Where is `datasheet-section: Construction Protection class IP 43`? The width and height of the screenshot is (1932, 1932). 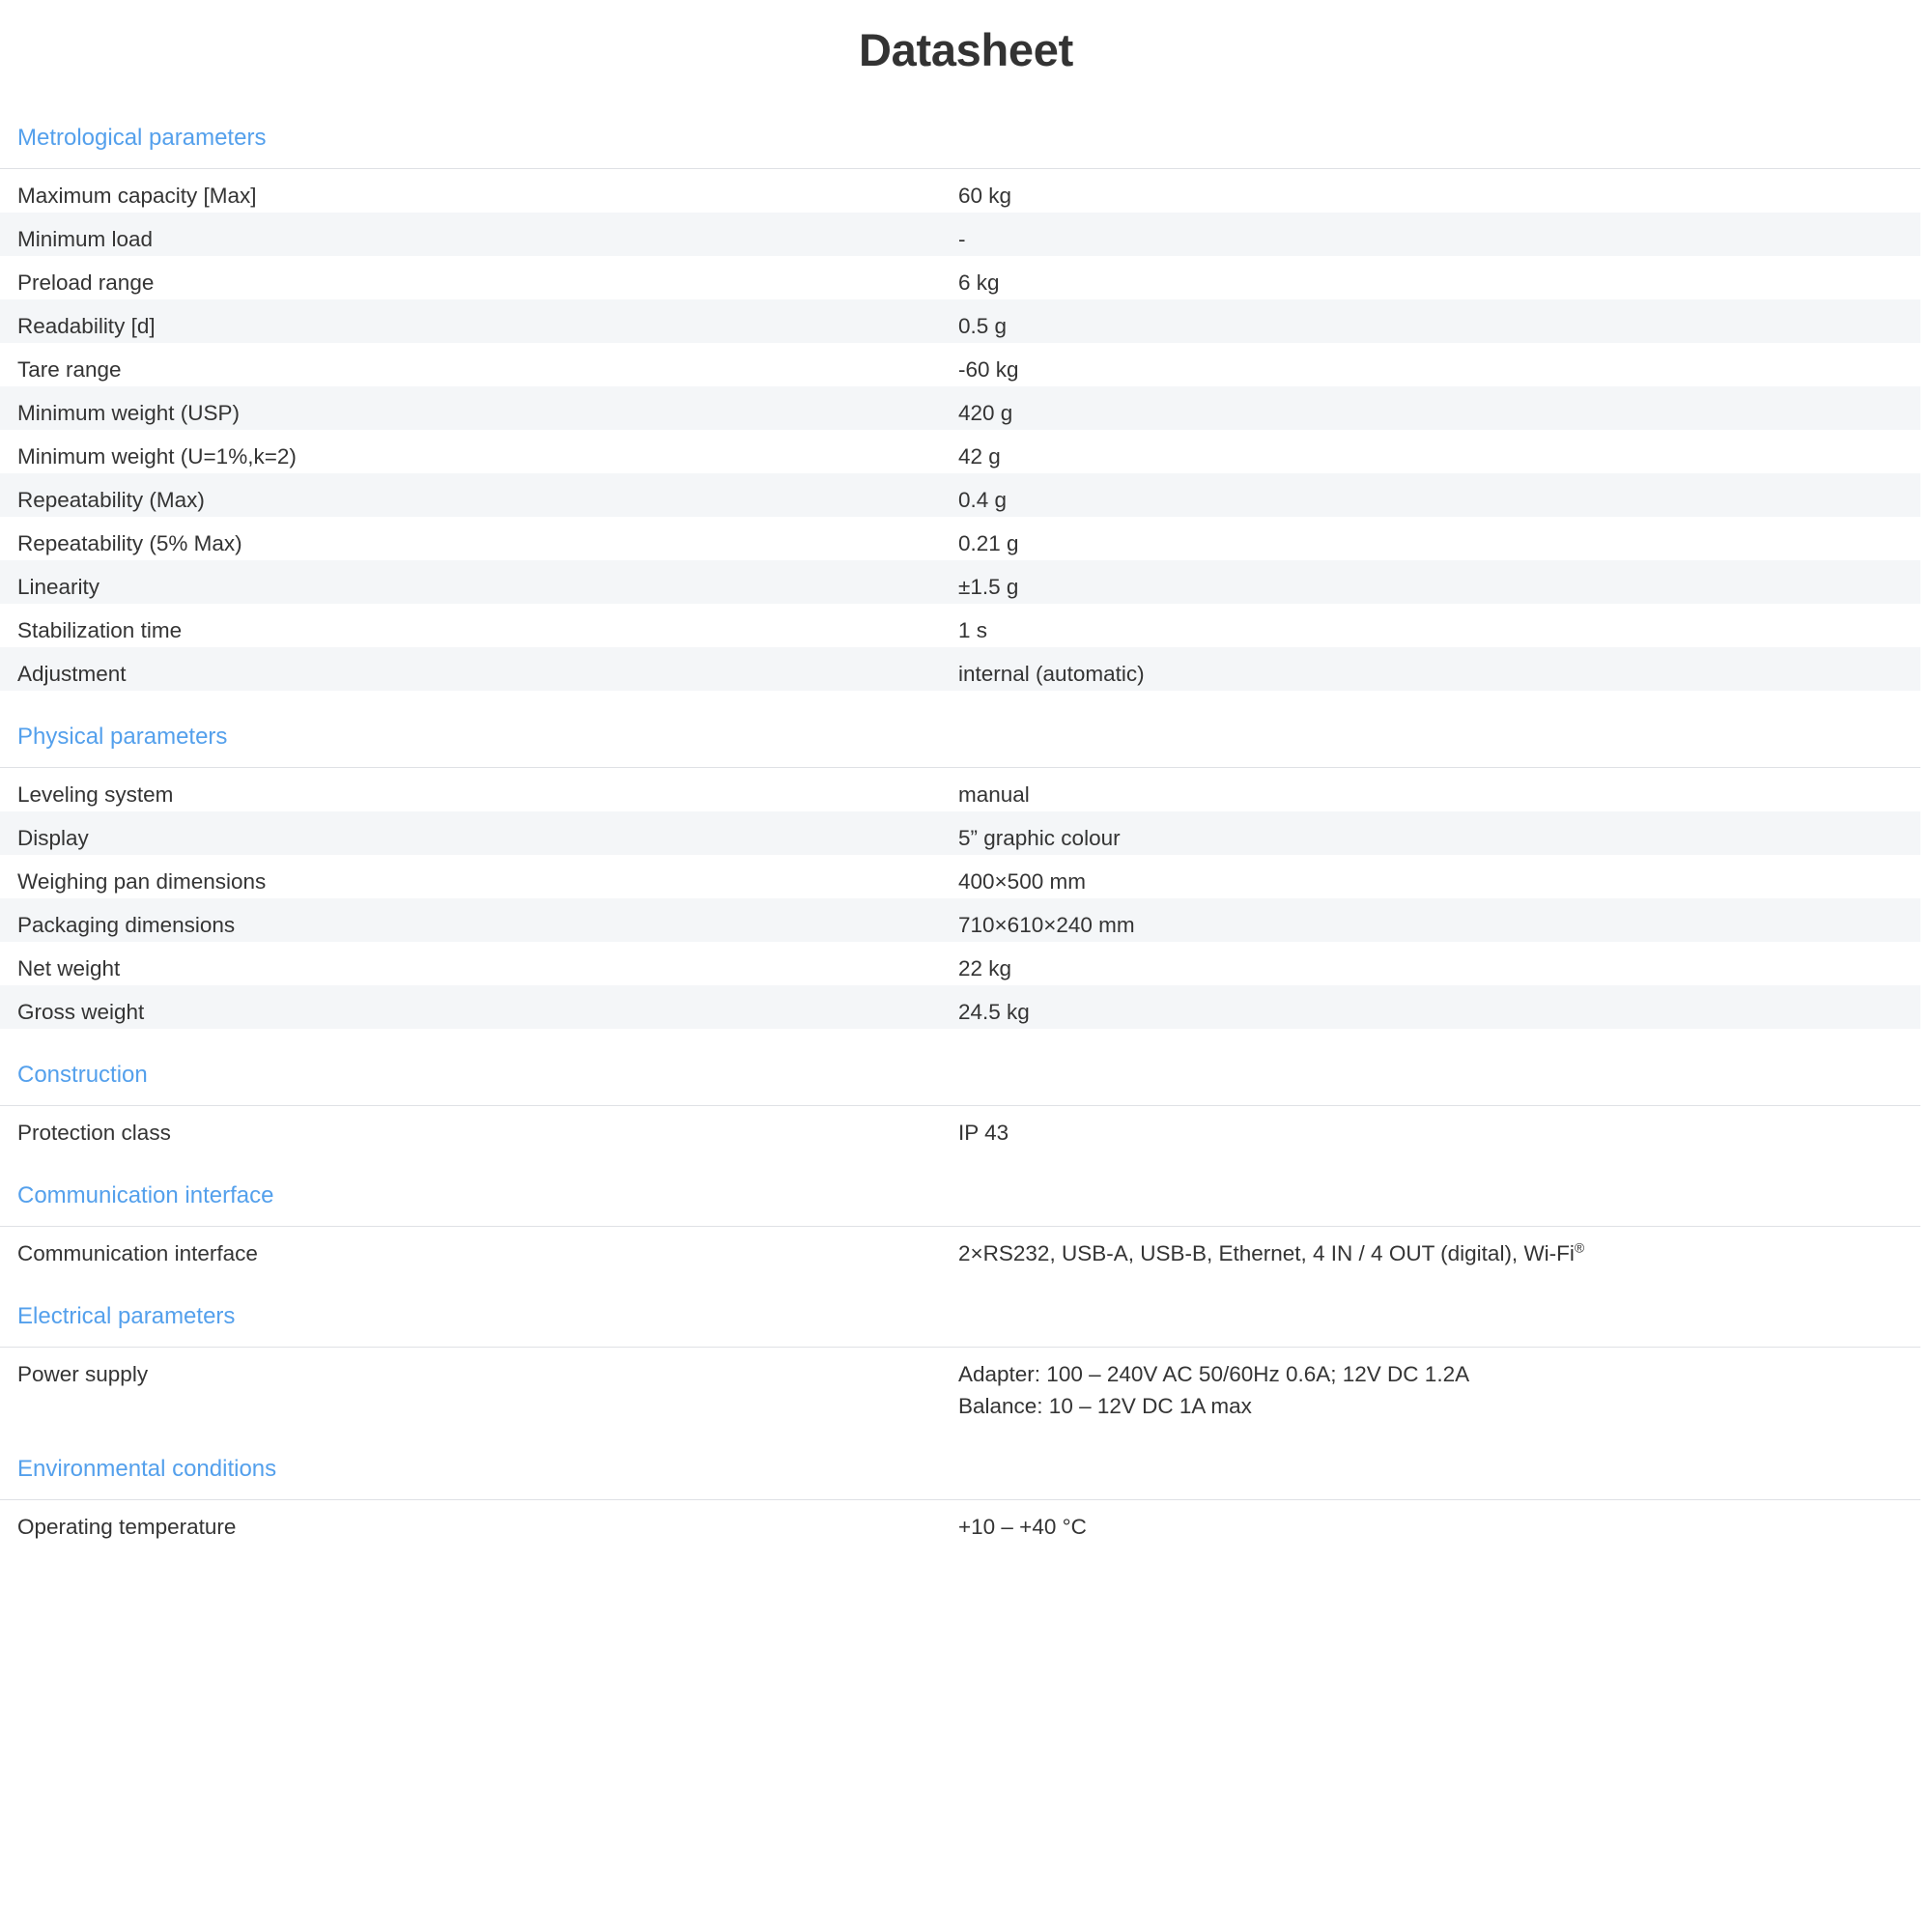 datasheet-section: Construction Protection class IP 43 is located at coordinates (960, 1104).